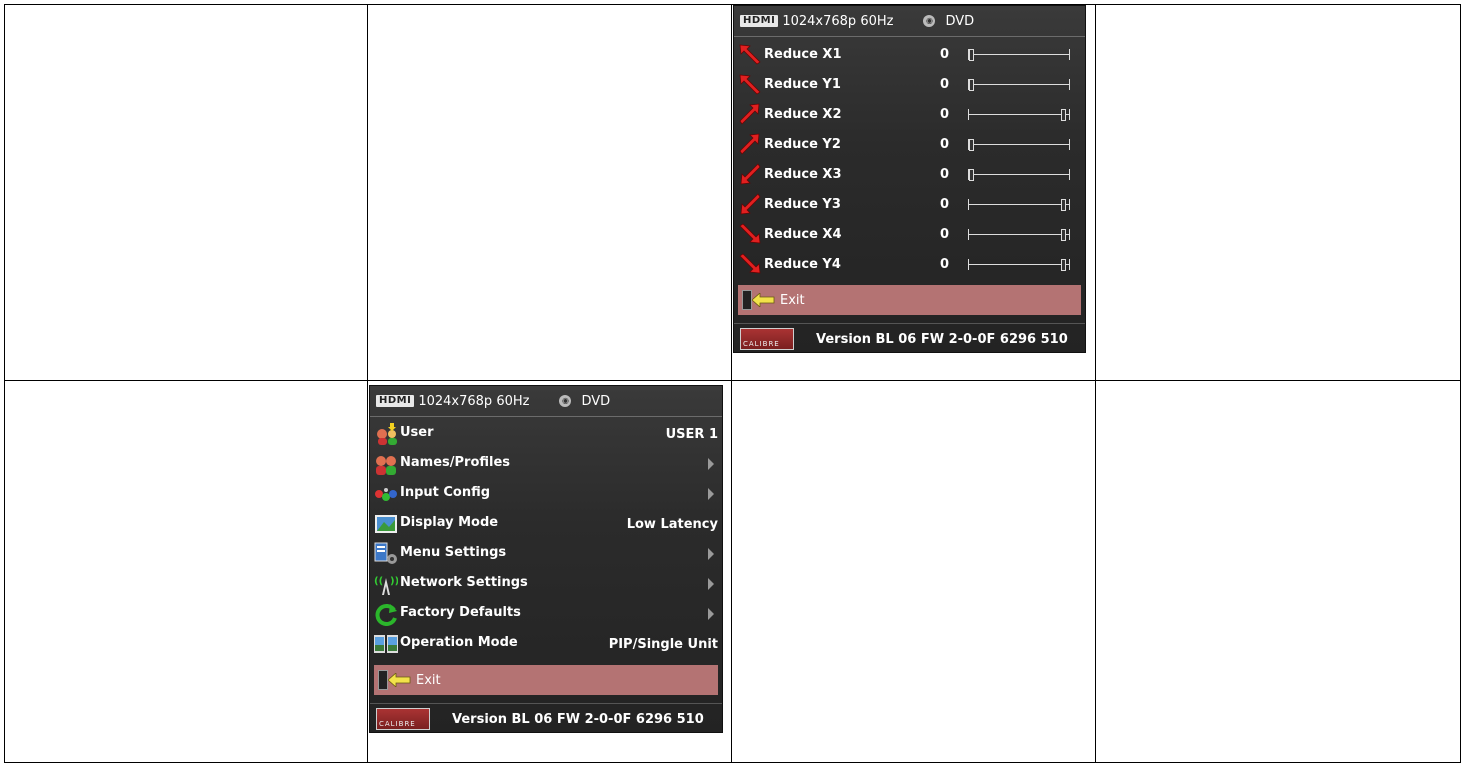 This screenshot has height=764, width=1466. I want to click on reduce-row: Reduce X1 0, so click(909, 54).